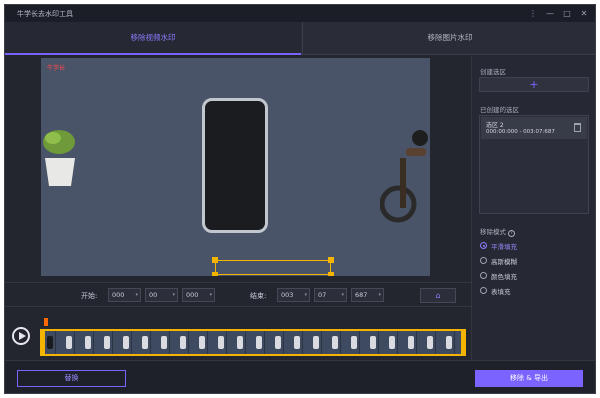 This screenshot has height=398, width=600. I want to click on start-minutes-field: 000 ▾, so click(124, 295).